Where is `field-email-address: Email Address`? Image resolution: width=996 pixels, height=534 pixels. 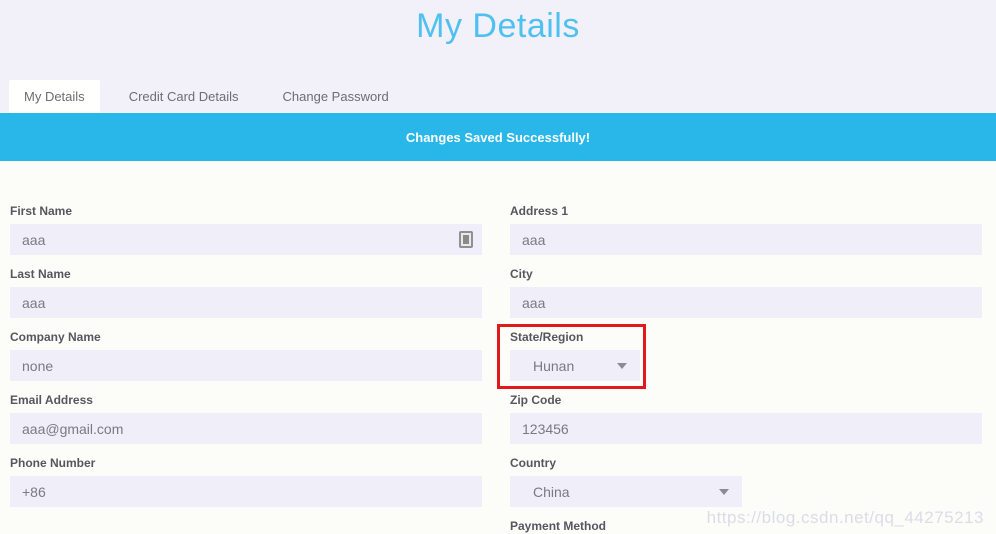 field-email-address: Email Address is located at coordinates (246, 419).